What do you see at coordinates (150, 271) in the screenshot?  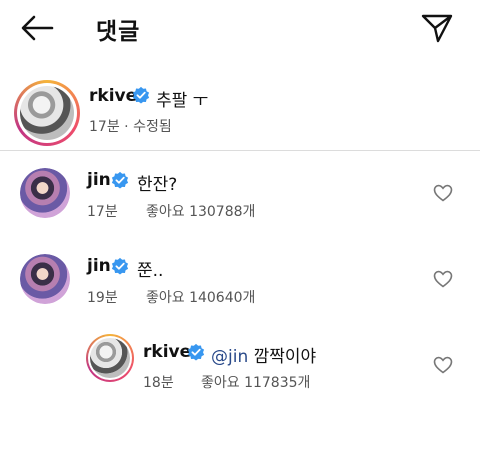 I see `comment-text: 쭌..` at bounding box center [150, 271].